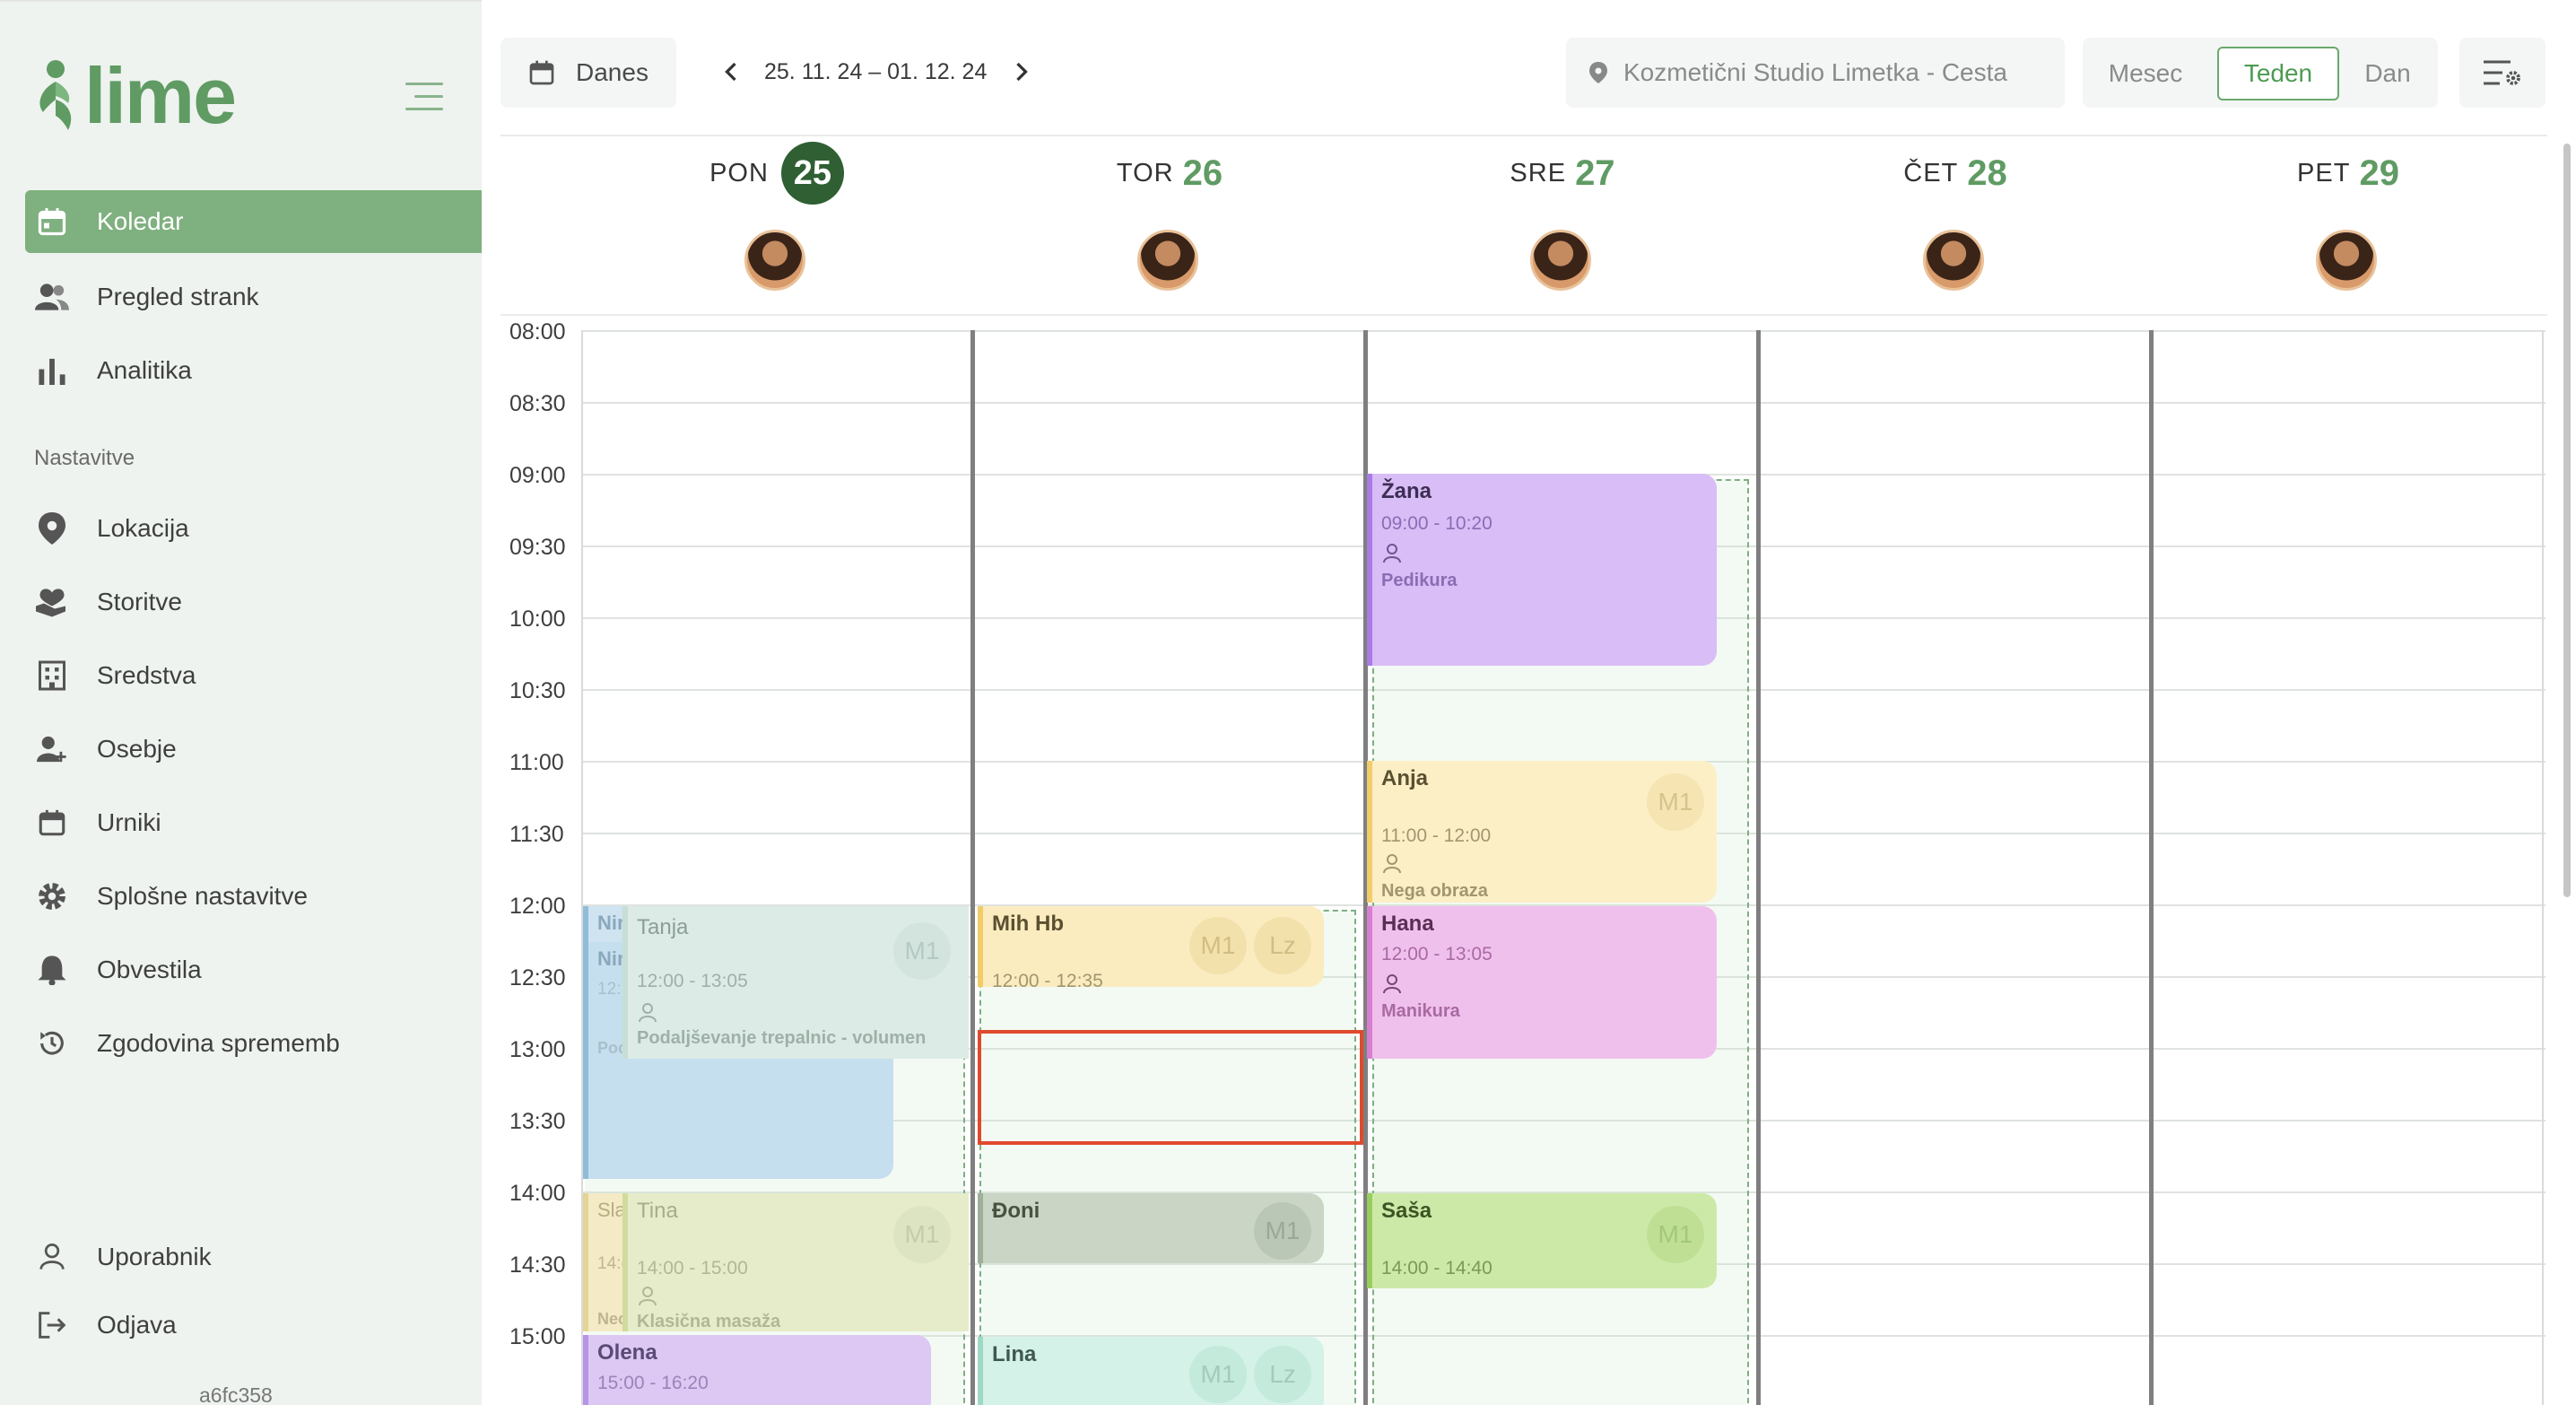 The image size is (2576, 1405). I want to click on sidebar-item-pregled-strank: Pregled strank, so click(253, 297).